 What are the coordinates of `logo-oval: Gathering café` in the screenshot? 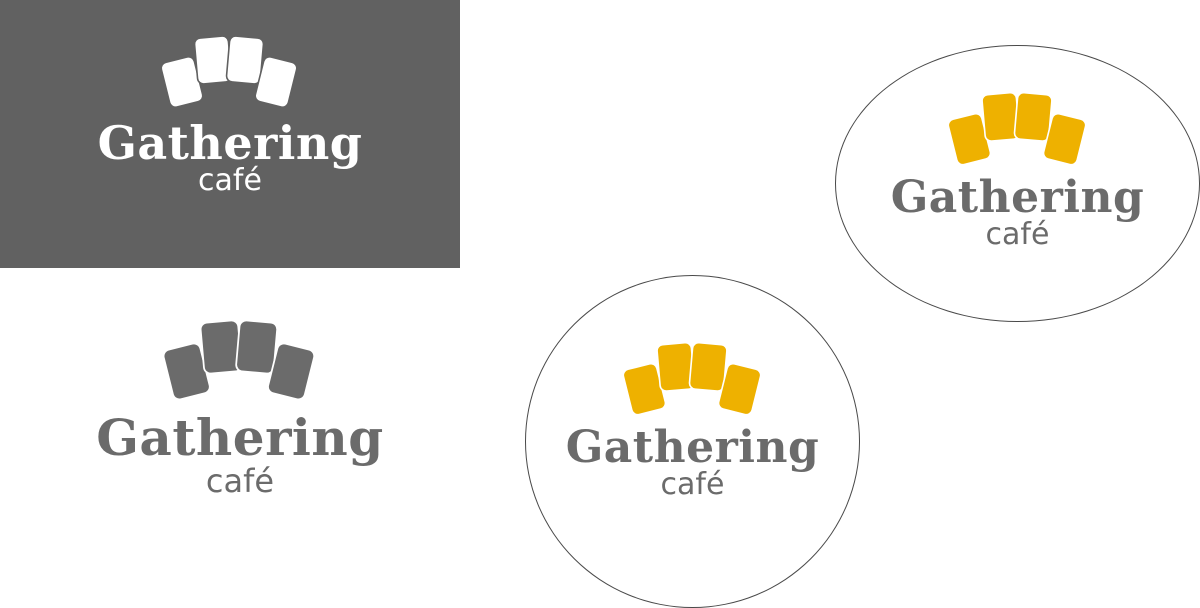 It's located at (1017, 165).